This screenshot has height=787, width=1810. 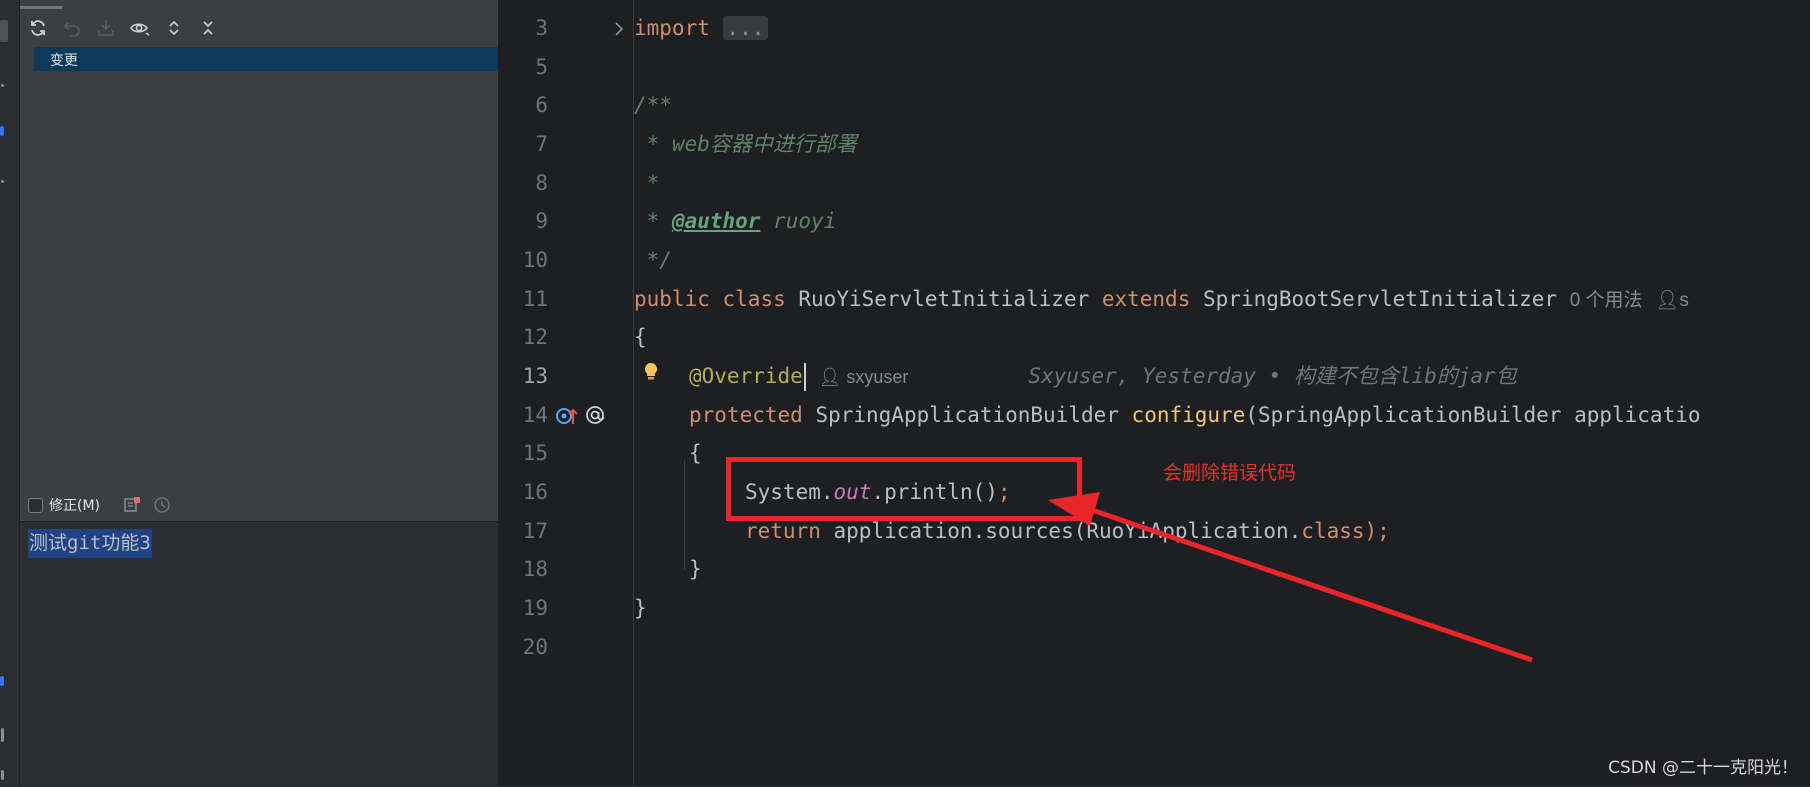 I want to click on annotation-arrow, so click(x=1290, y=577).